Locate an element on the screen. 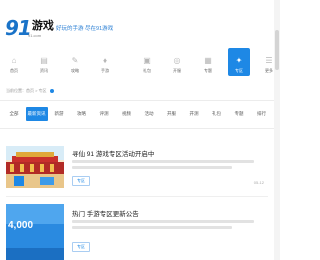 The image size is (320, 260). article-separator is located at coordinates (137, 196).